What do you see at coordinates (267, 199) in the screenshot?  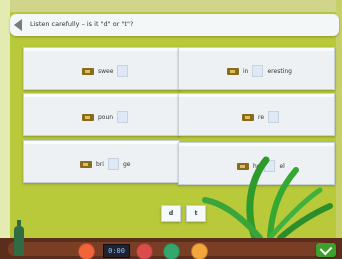 I see `plant-leaves` at bounding box center [267, 199].